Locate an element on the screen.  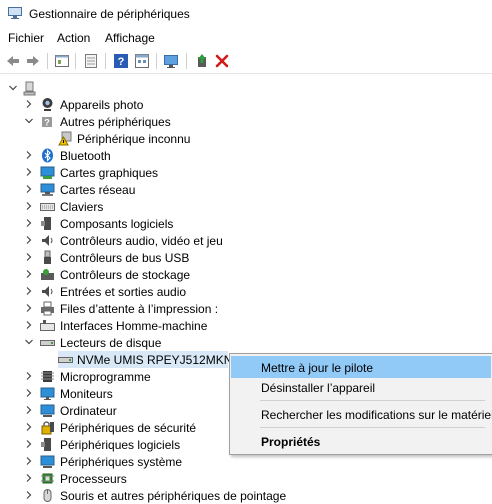
help-icon: ? is located at coordinates (121, 61).